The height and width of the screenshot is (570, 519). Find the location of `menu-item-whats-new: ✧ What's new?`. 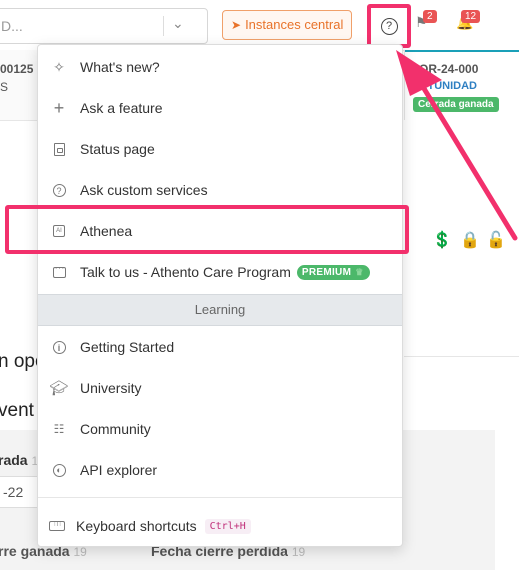

menu-item-whats-new: ✧ What's new? is located at coordinates (220, 67).